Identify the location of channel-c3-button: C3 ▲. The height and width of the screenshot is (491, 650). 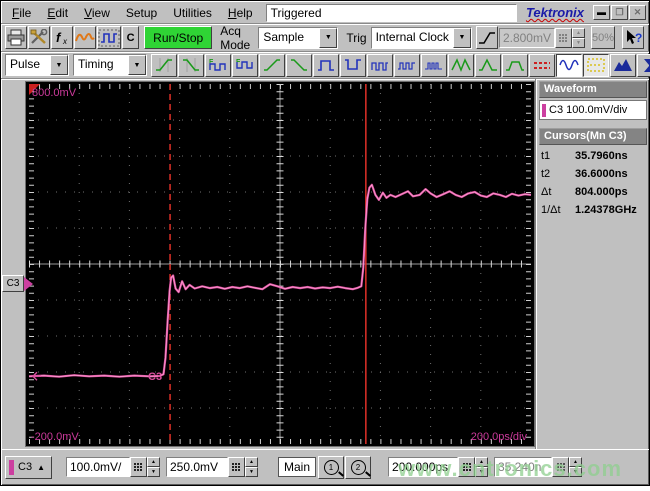
(28, 467).